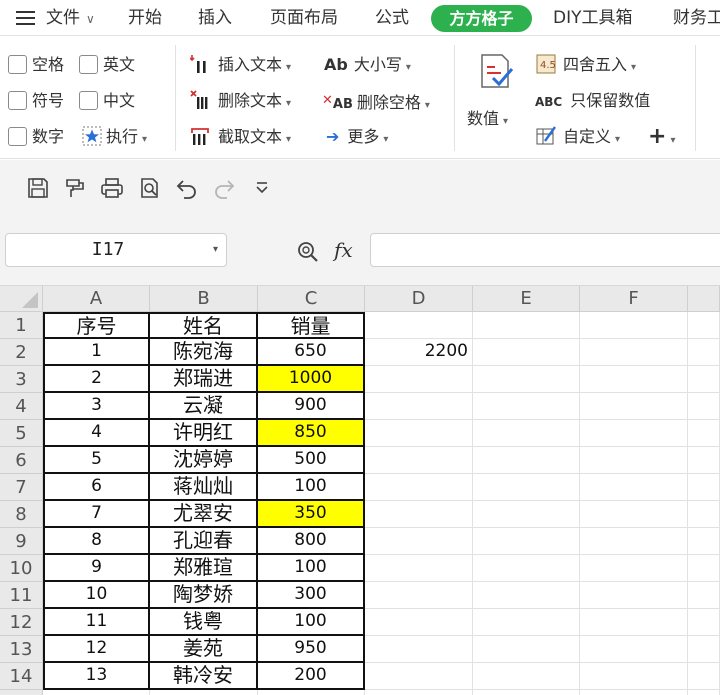  I want to click on name-box: I17 ▾, so click(116, 250).